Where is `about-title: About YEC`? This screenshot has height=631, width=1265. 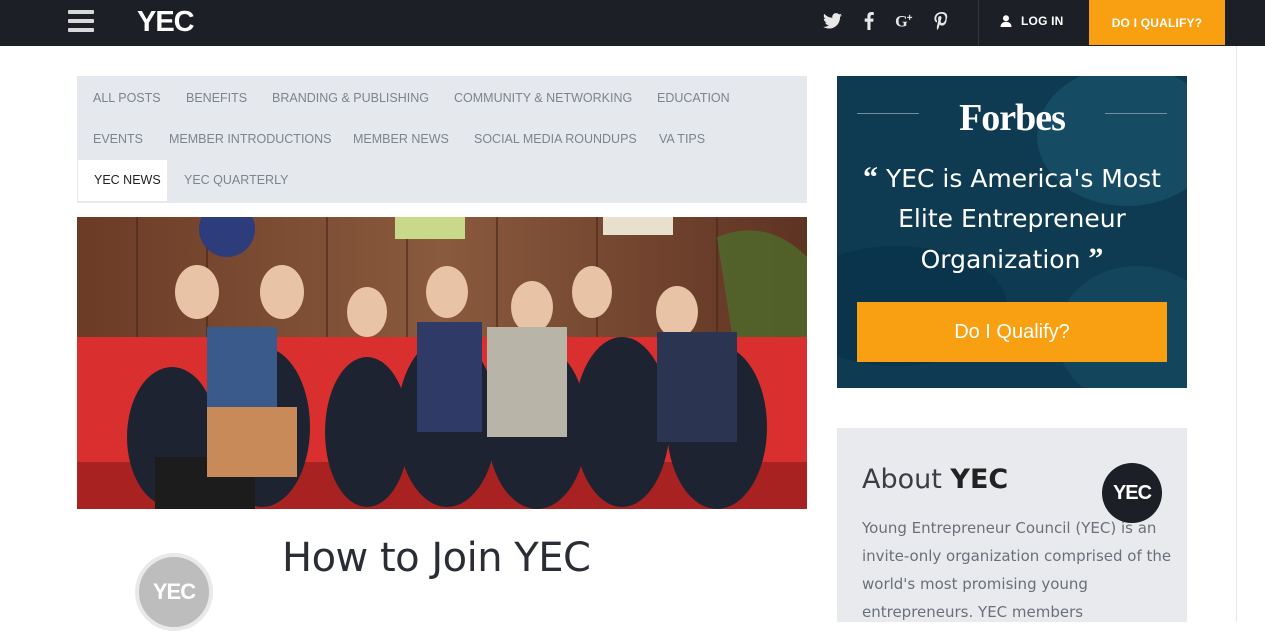
about-title: About YEC is located at coordinates (935, 479).